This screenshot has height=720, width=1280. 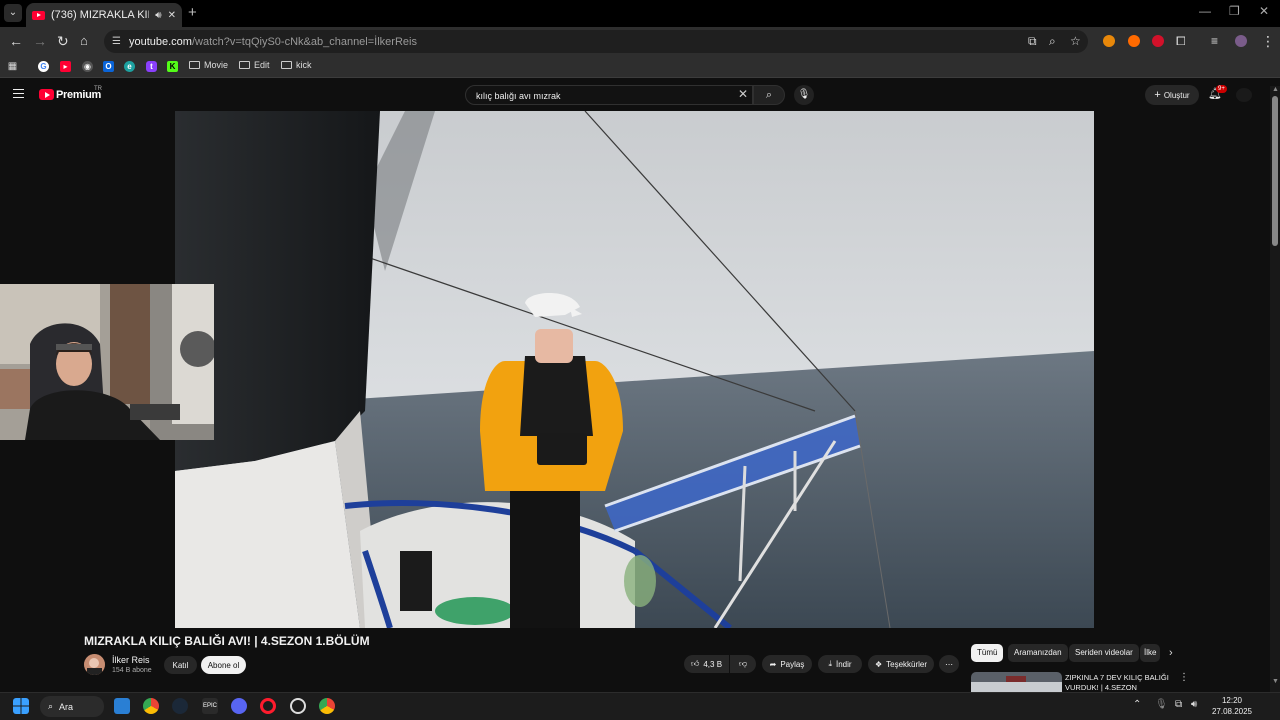 I want to click on volume-icon: 🔊︎, so click(x=1194, y=704).